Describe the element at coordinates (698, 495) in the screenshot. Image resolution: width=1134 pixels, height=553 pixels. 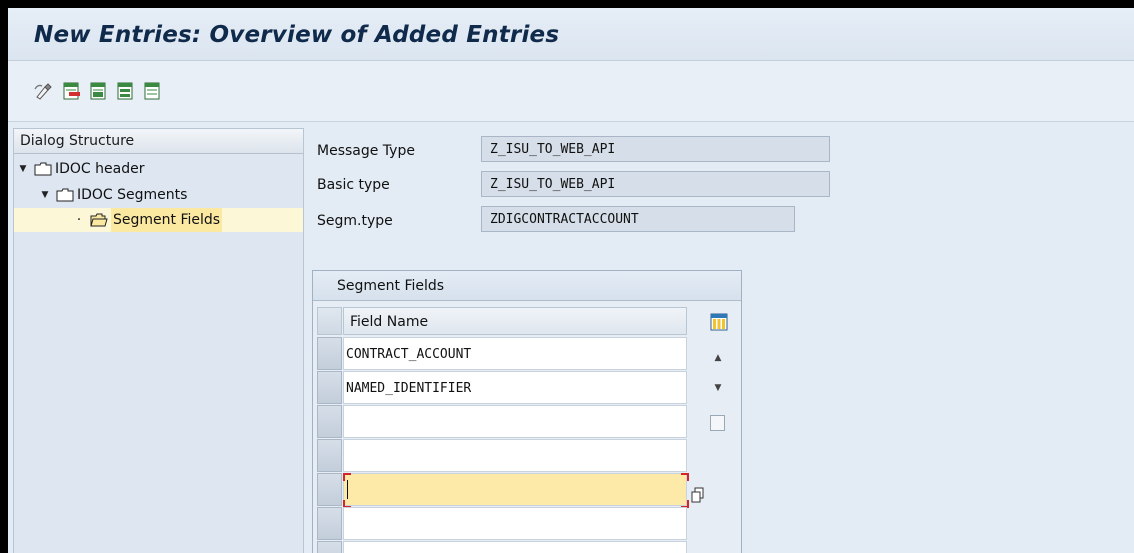
I see `value-help-icon` at that location.